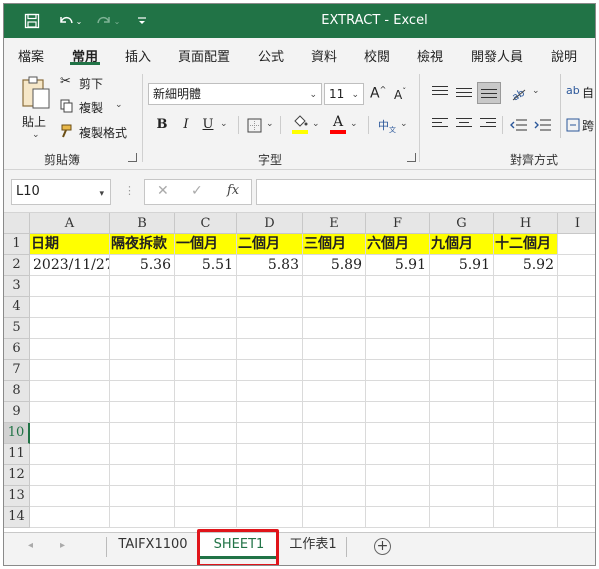  I want to click on row-header: 12, so click(17, 475).